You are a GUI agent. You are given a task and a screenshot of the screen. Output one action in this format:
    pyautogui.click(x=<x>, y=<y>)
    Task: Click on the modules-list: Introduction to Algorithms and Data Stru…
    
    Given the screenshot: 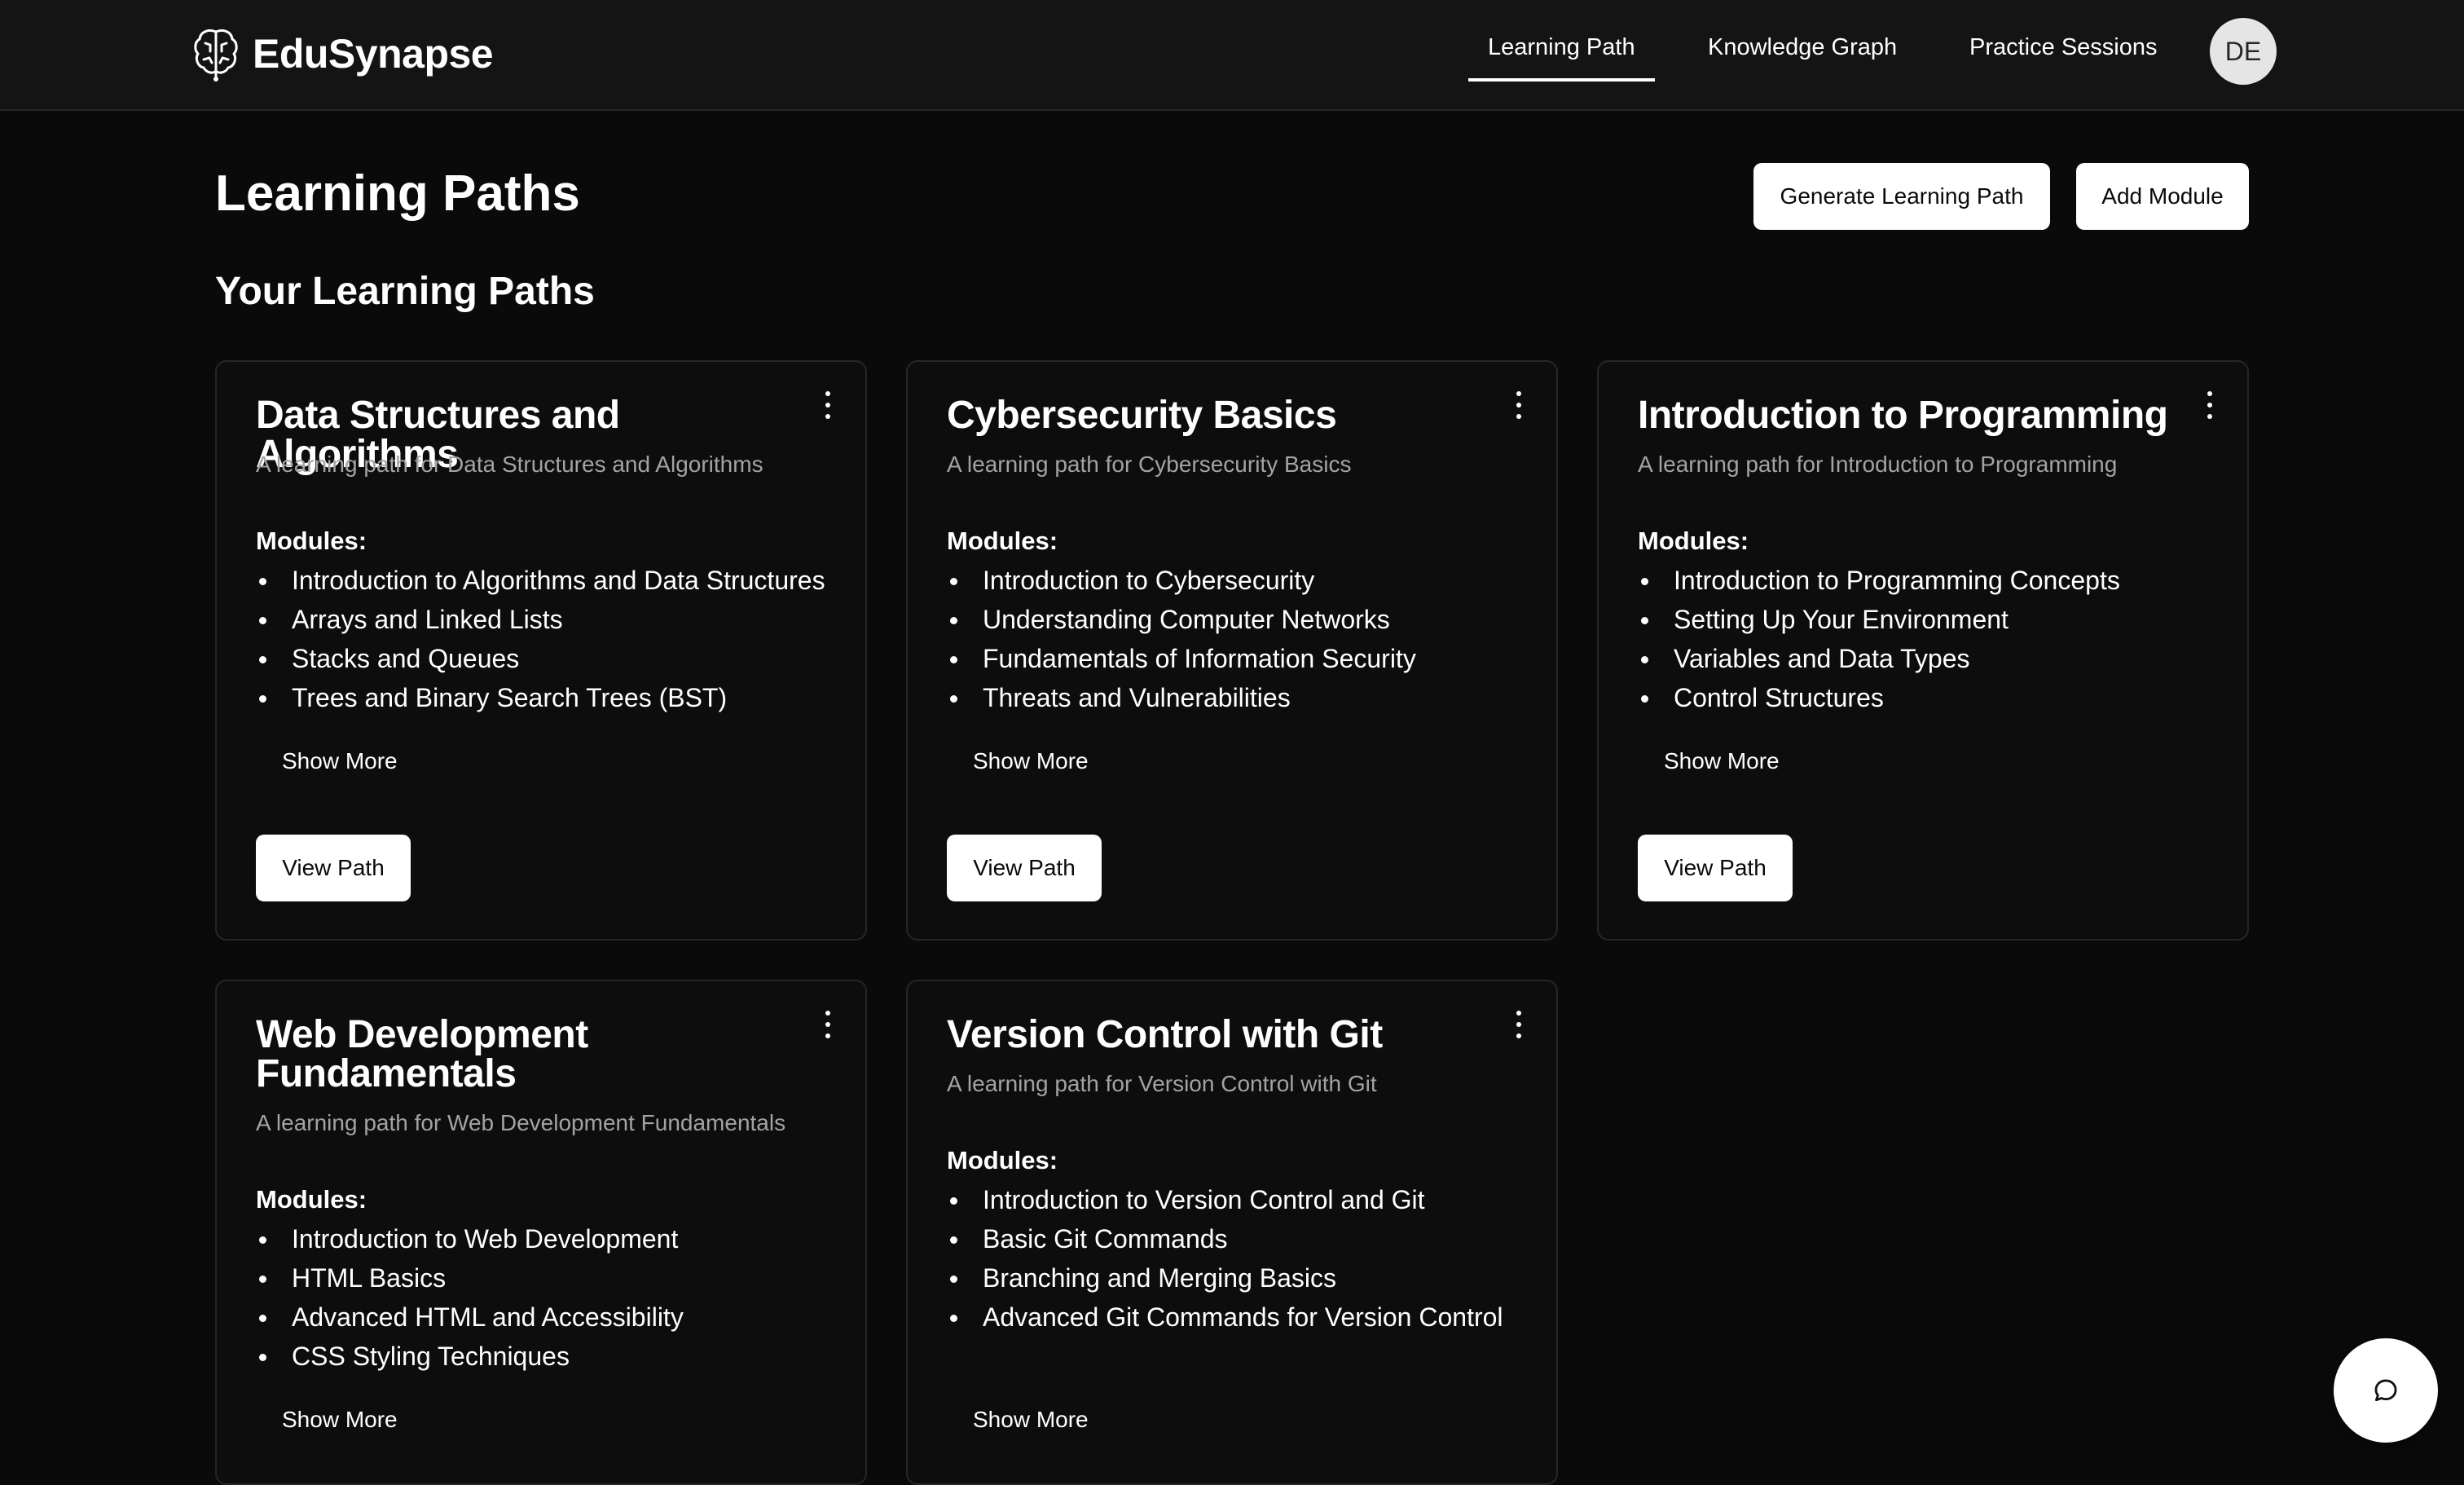 What is the action you would take?
    pyautogui.click(x=540, y=639)
    